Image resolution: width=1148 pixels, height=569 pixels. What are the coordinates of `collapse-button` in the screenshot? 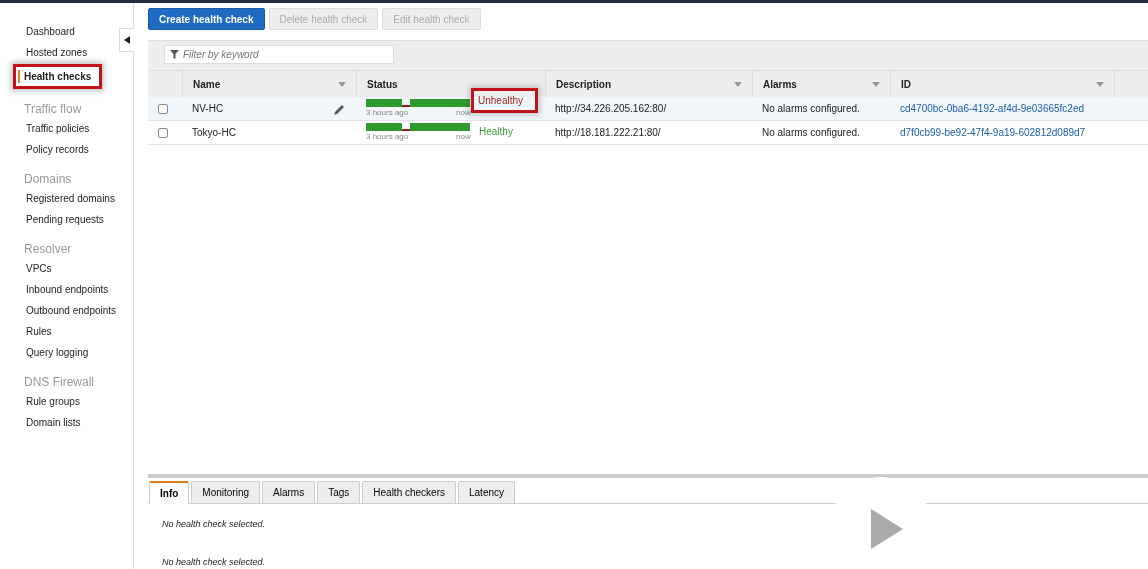 It's located at (126, 40).